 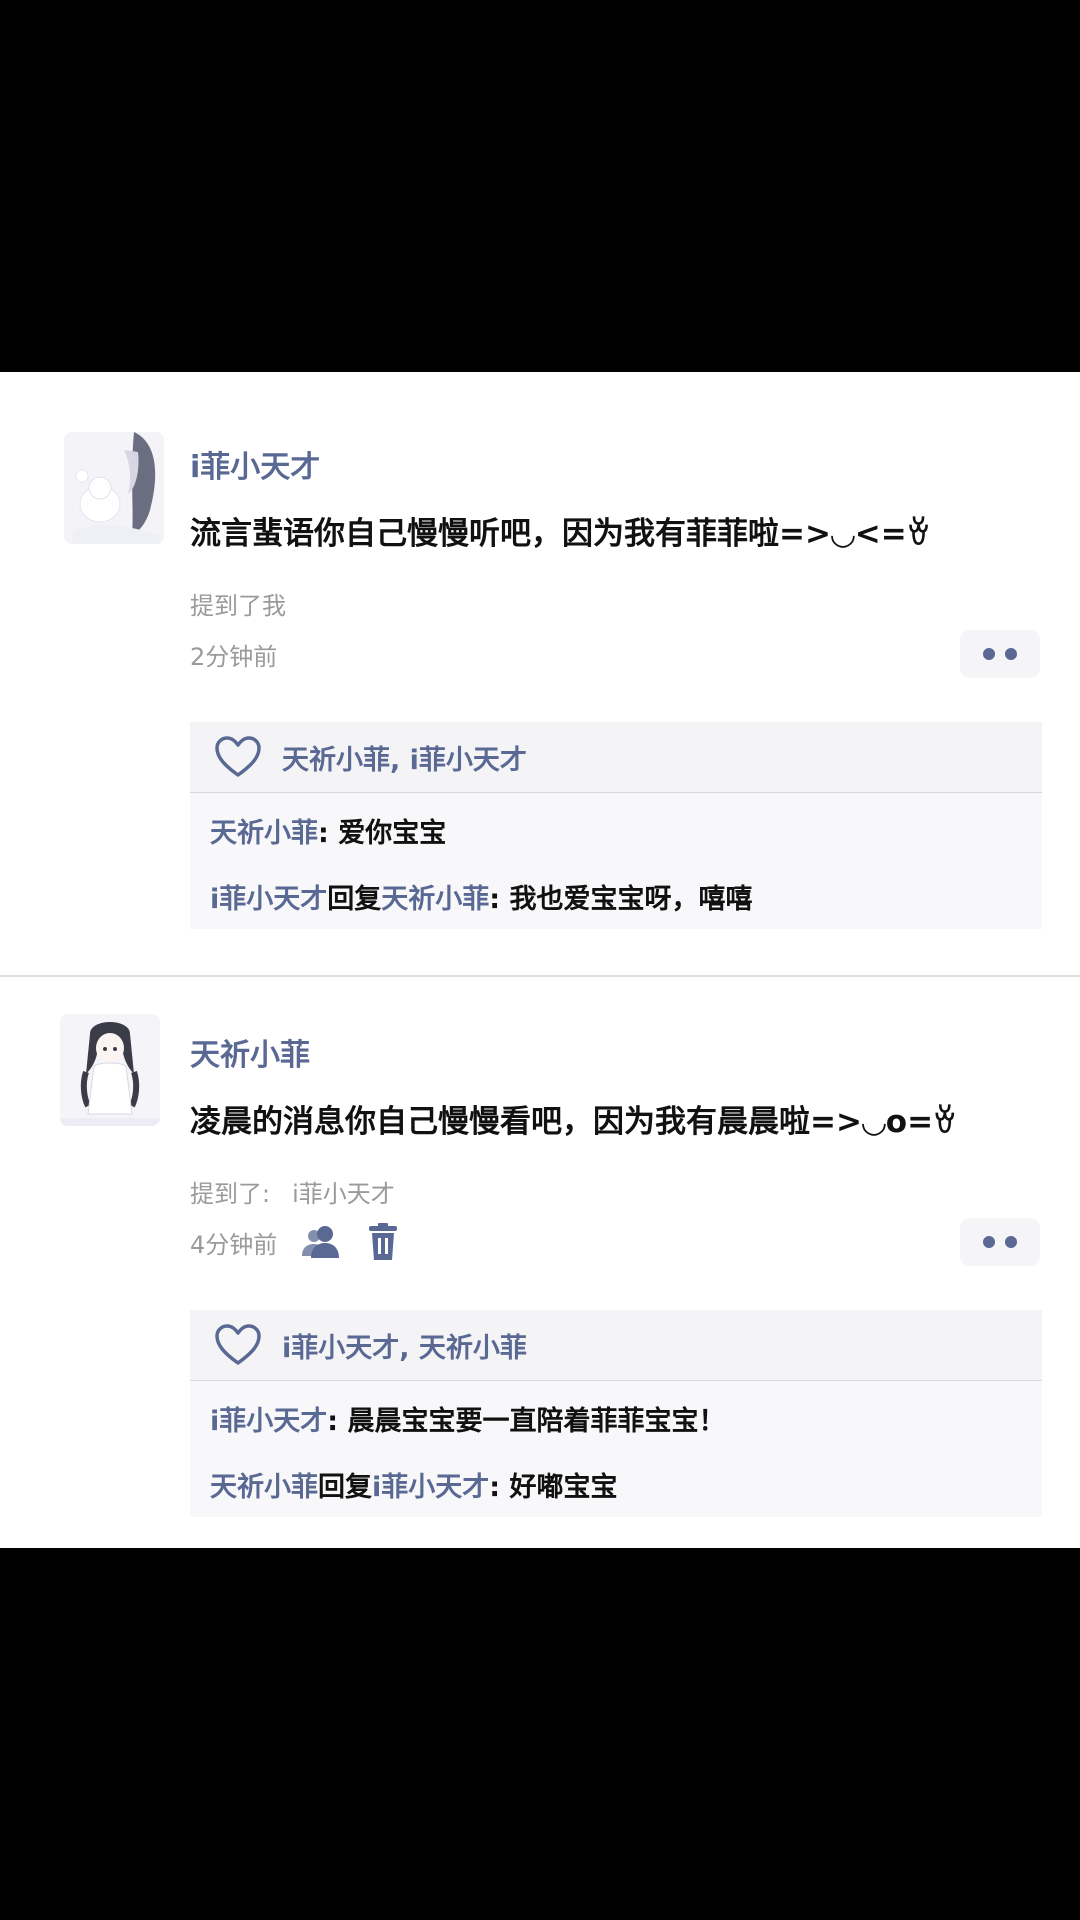 What do you see at coordinates (255, 464) in the screenshot?
I see `post-author: i菲小天才` at bounding box center [255, 464].